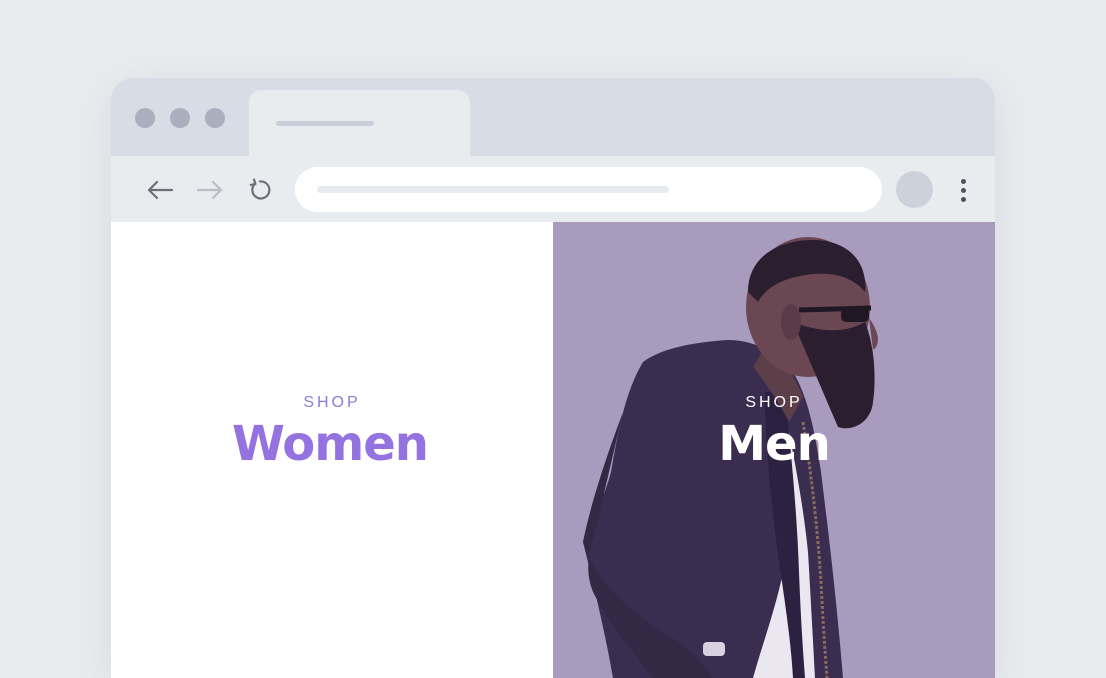  I want to click on back-button, so click(160, 190).